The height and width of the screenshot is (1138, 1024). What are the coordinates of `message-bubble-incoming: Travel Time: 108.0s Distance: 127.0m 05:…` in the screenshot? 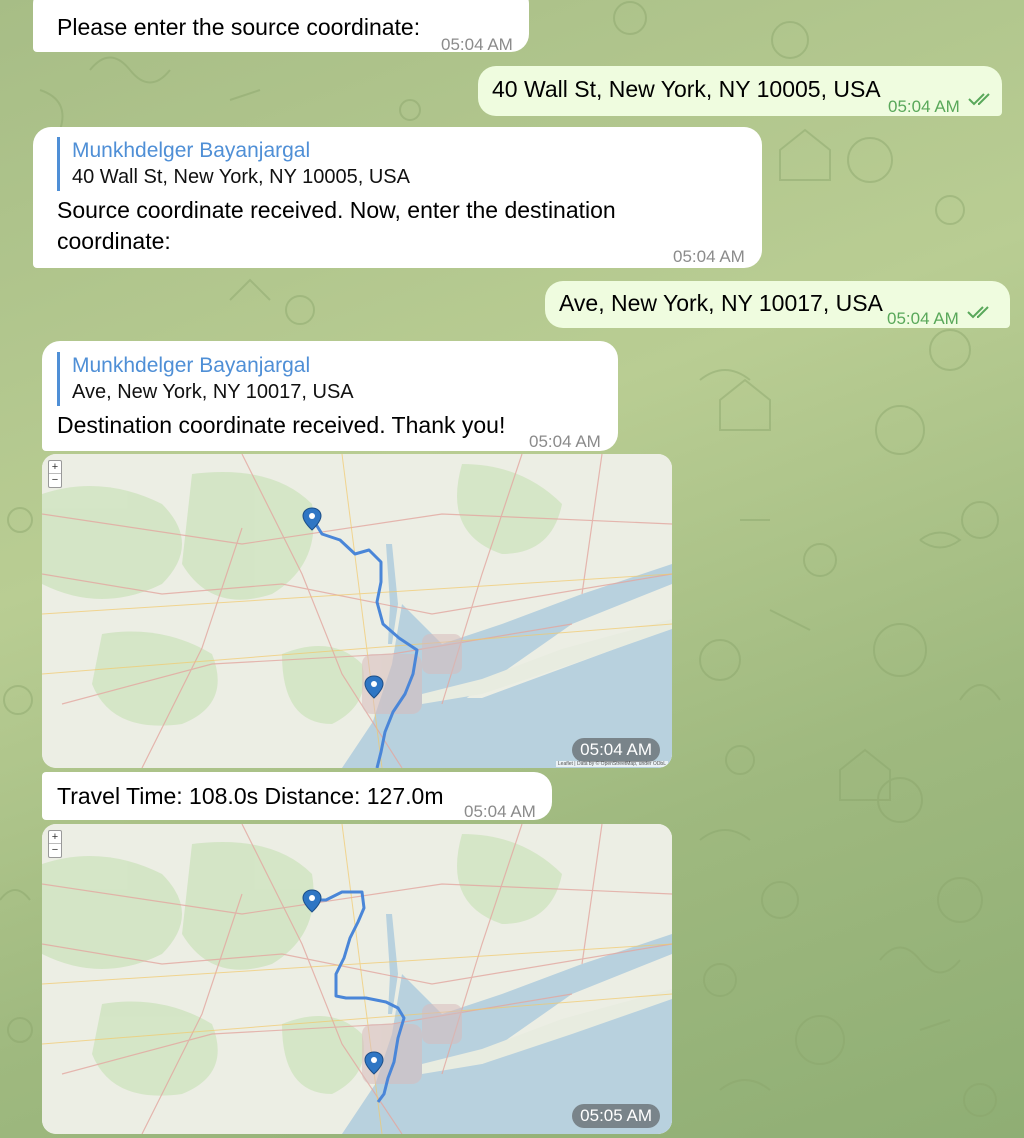 It's located at (297, 796).